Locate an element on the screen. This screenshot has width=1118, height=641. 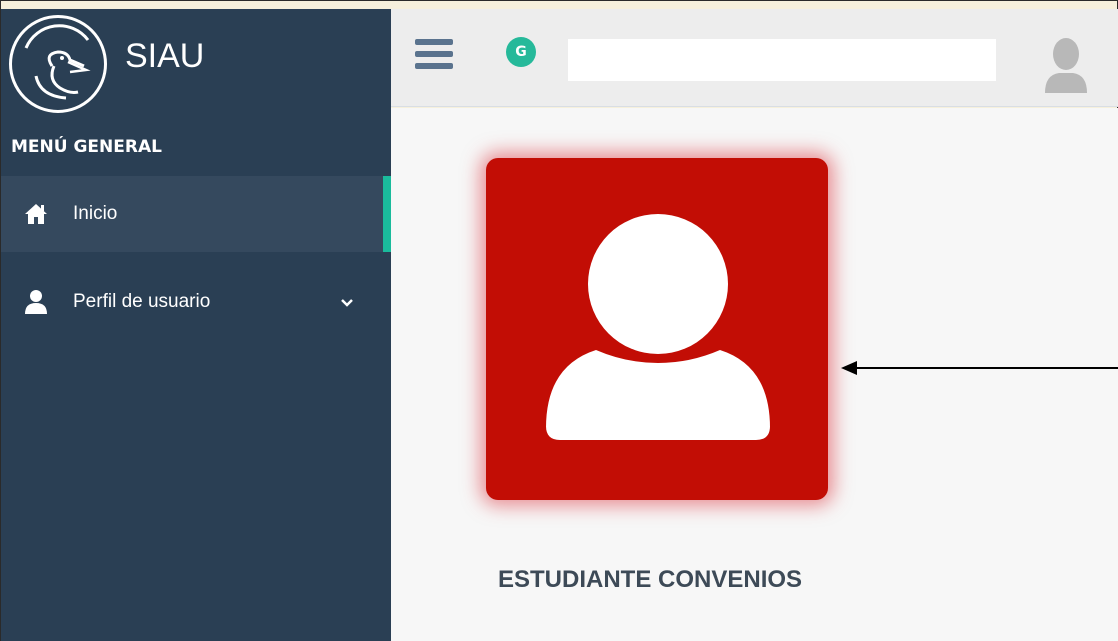
sidebar-item-label: Perfil de usuario is located at coordinates (142, 301).